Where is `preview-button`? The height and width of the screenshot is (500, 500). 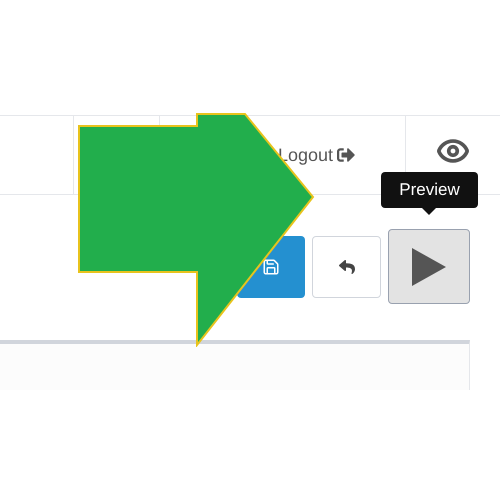
preview-button is located at coordinates (429, 266).